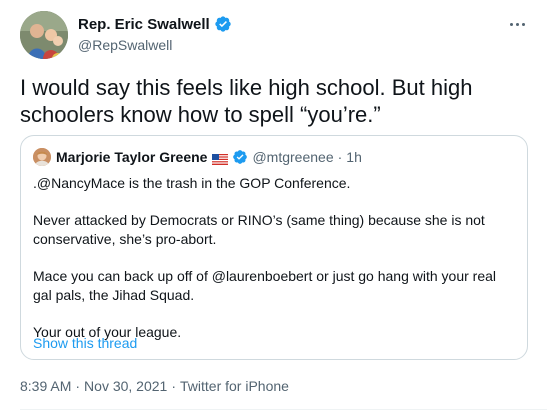  Describe the element at coordinates (85, 343) in the screenshot. I see `show-thread-link: Show this thread` at that location.